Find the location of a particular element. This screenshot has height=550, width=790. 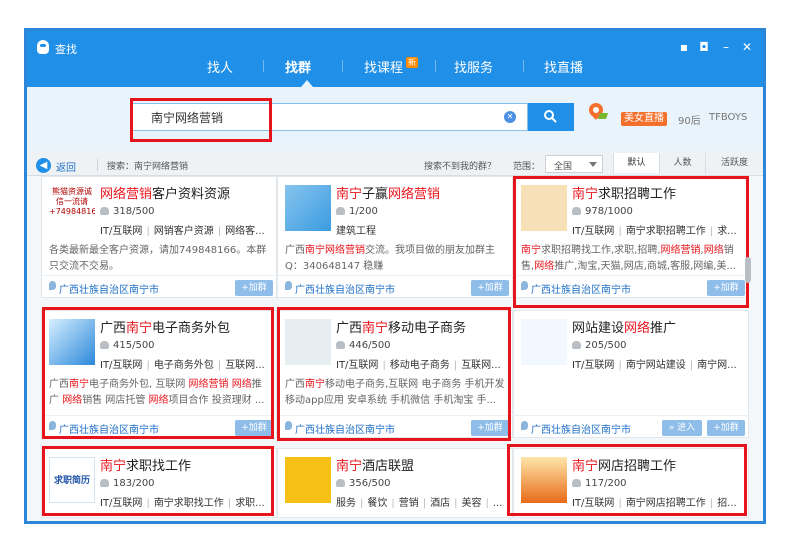

group-avatar: 熊猫资源诚信一流请+749848166 is located at coordinates (72, 208).